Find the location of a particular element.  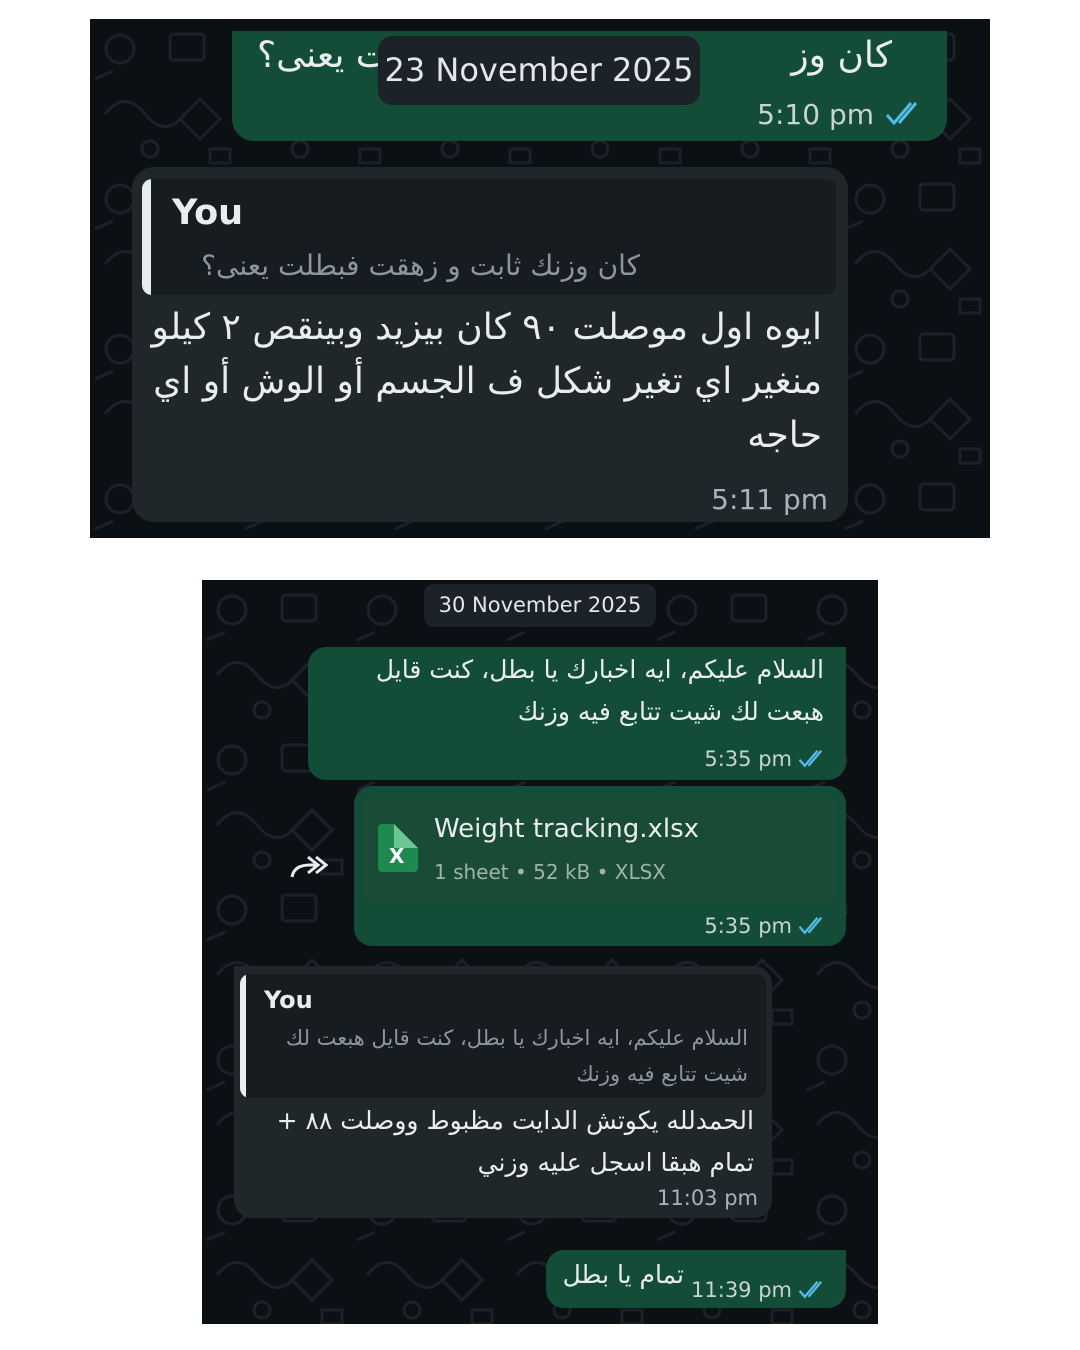

message-text: كان وز is located at coordinates (841, 55).